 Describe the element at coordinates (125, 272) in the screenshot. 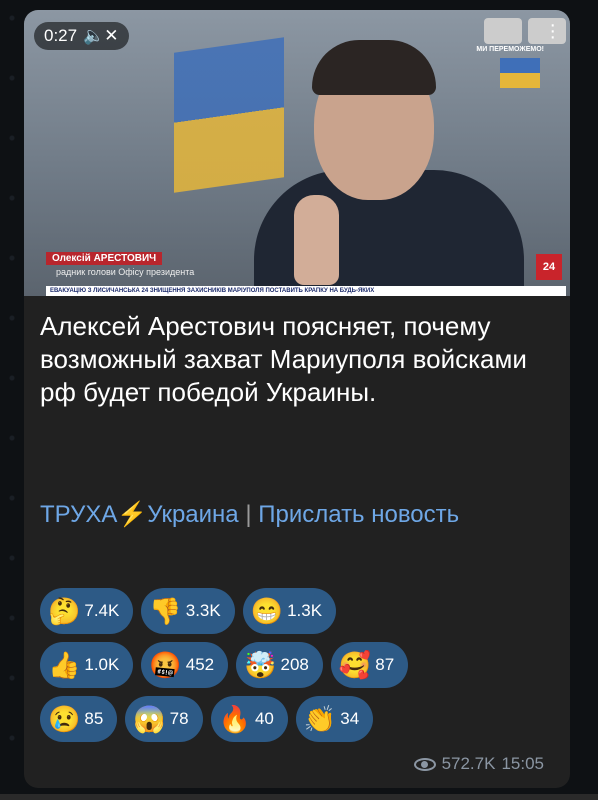

I see `lower-third-role: радник голови Офісу президента` at that location.